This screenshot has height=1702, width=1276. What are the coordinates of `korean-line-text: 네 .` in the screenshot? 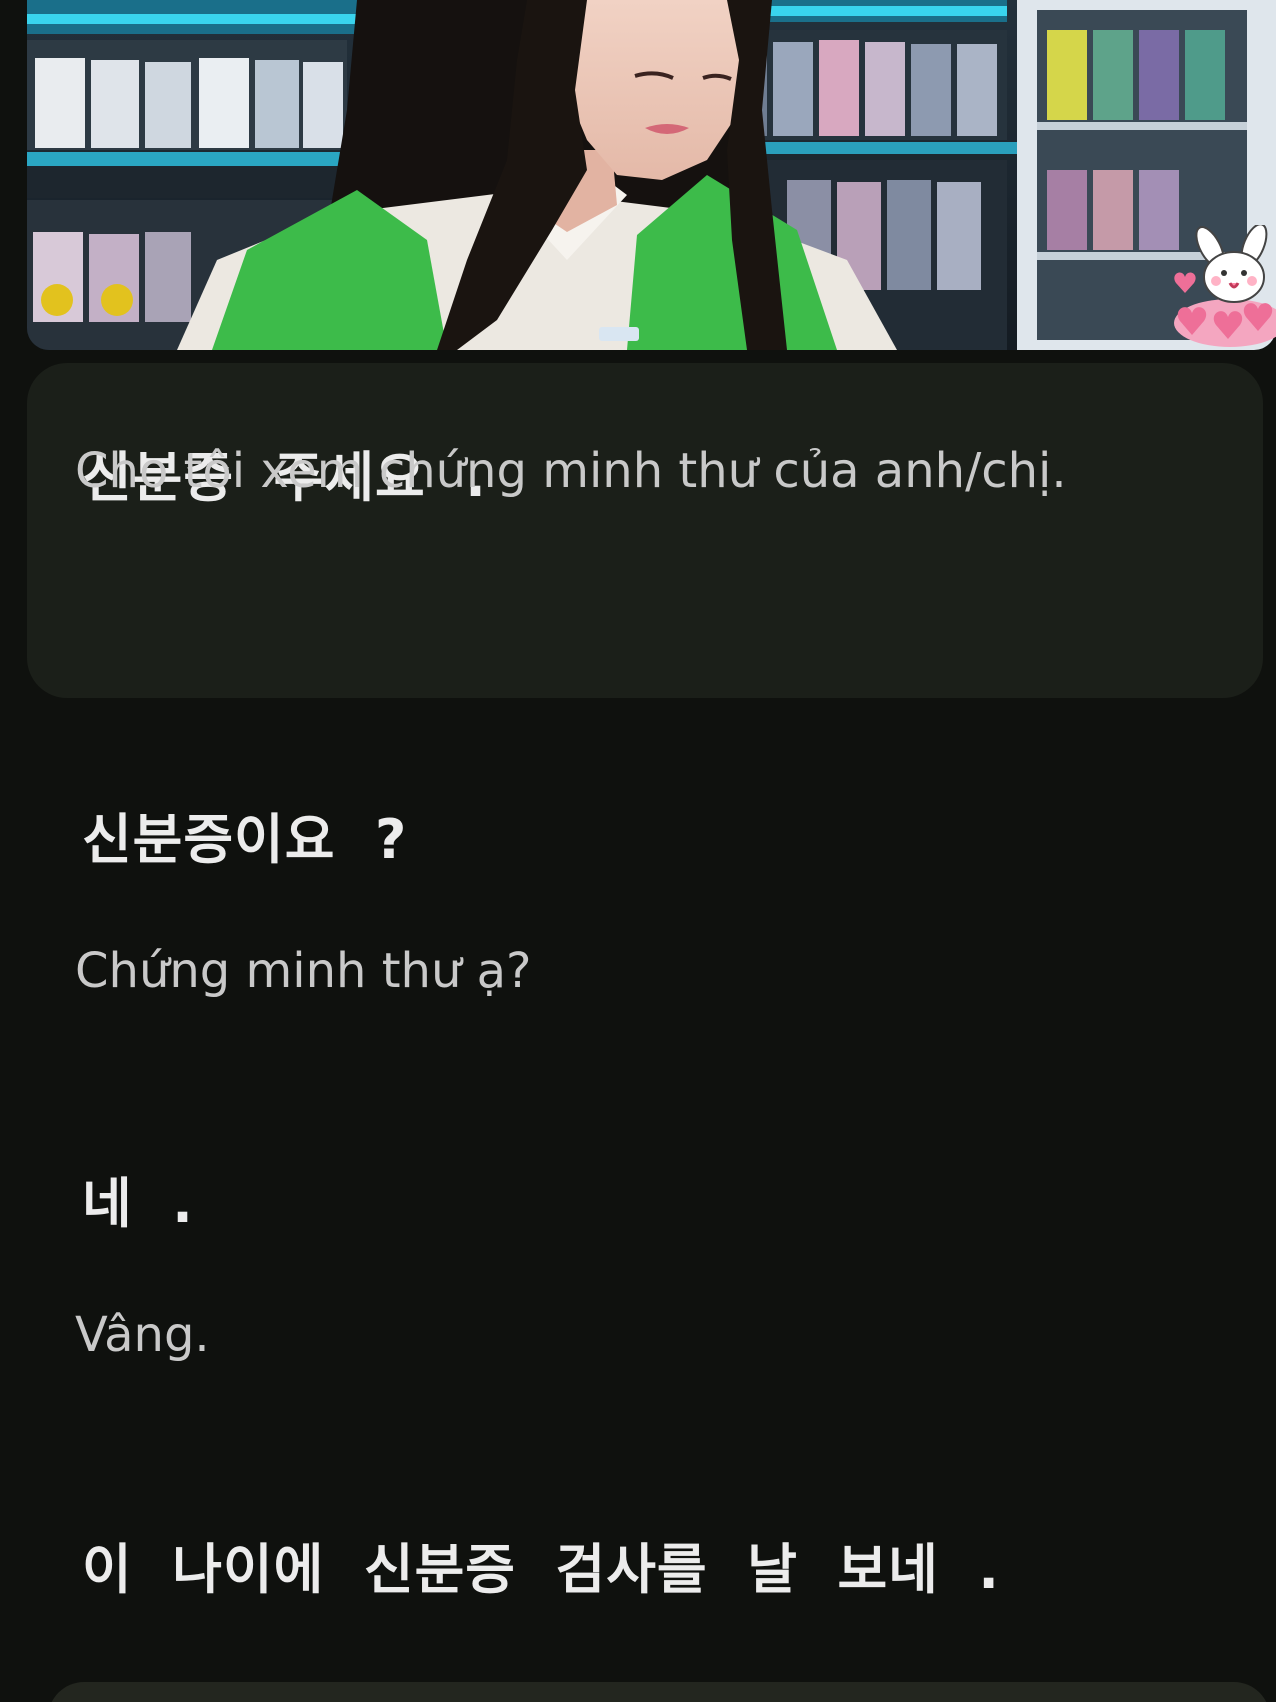 It's located at (138, 1203).